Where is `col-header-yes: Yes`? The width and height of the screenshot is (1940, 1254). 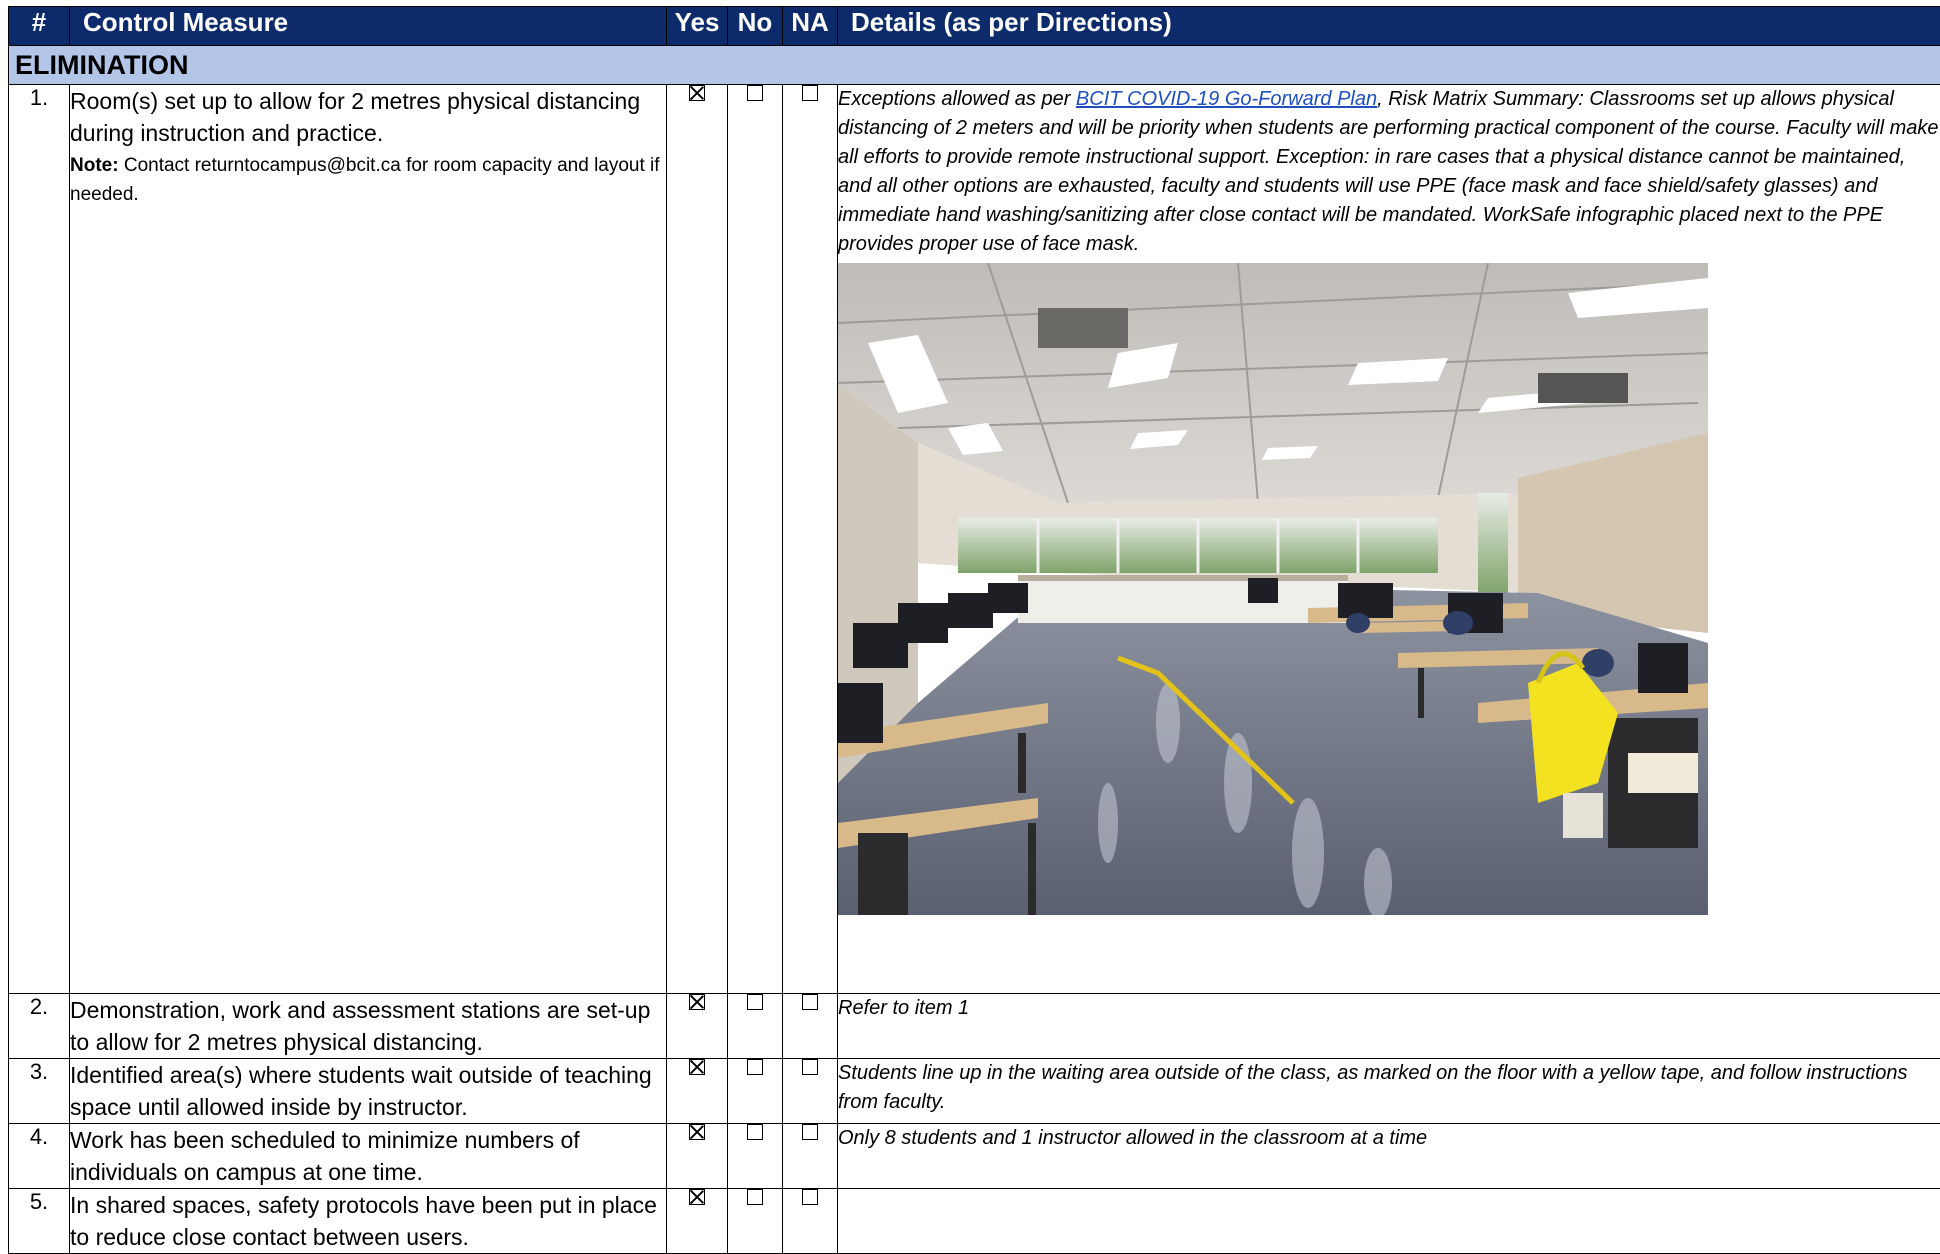
col-header-yes: Yes is located at coordinates (697, 26).